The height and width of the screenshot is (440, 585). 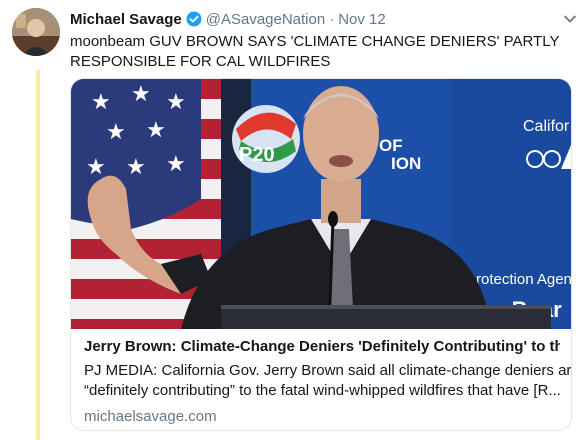 I want to click on avatar-photo, so click(x=36, y=32).